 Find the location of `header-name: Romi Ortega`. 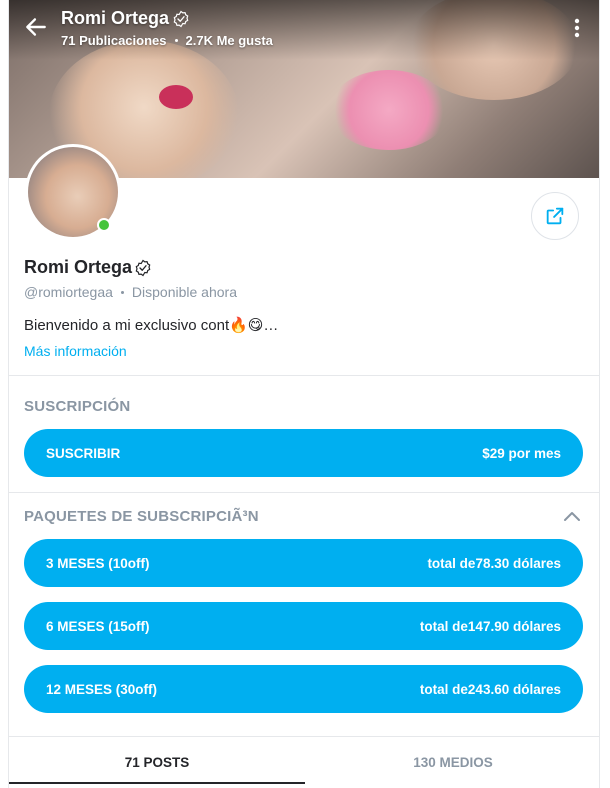

header-name: Romi Ortega is located at coordinates (115, 18).